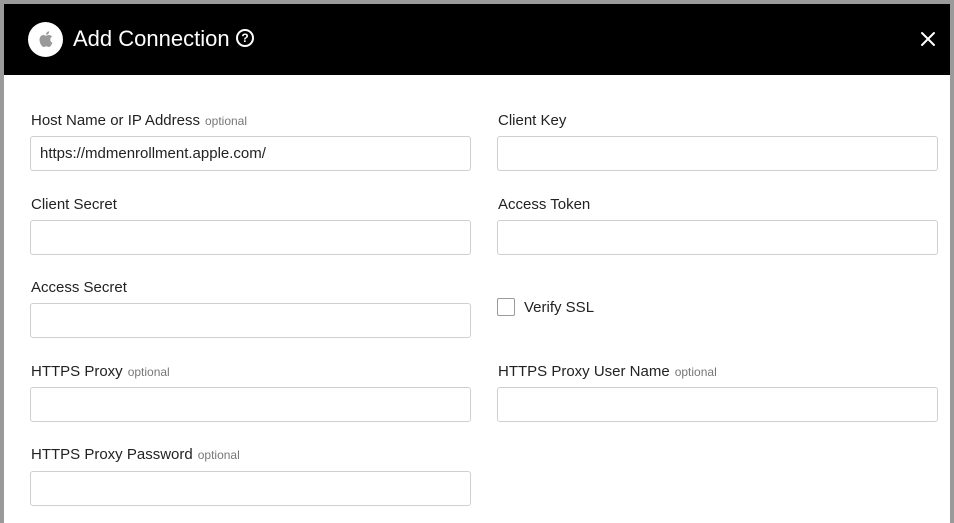 The image size is (954, 523). I want to click on verify-ssl-checkbox, so click(506, 307).